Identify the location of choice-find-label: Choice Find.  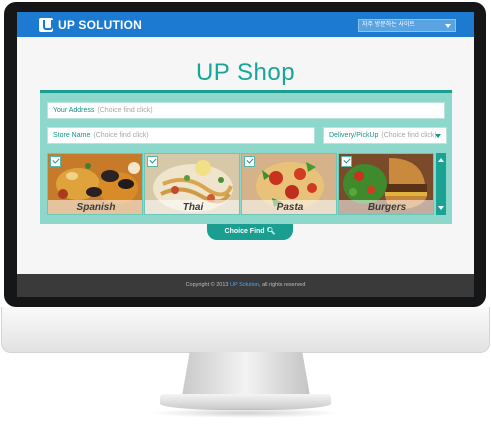
(244, 231).